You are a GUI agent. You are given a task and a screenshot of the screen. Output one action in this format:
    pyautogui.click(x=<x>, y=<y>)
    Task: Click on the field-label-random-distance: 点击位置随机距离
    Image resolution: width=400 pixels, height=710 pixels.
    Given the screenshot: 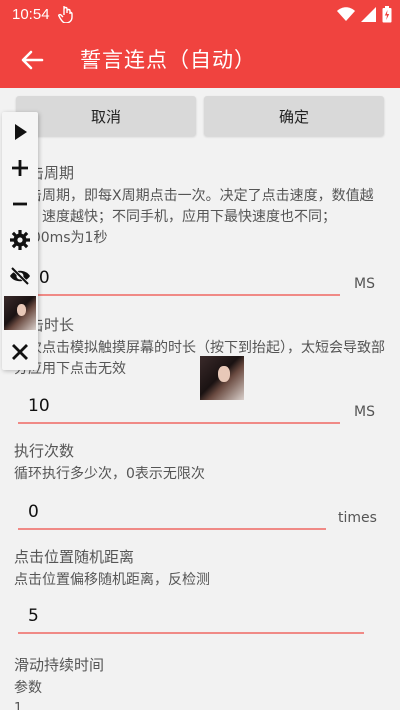 What is the action you would take?
    pyautogui.click(x=74, y=557)
    